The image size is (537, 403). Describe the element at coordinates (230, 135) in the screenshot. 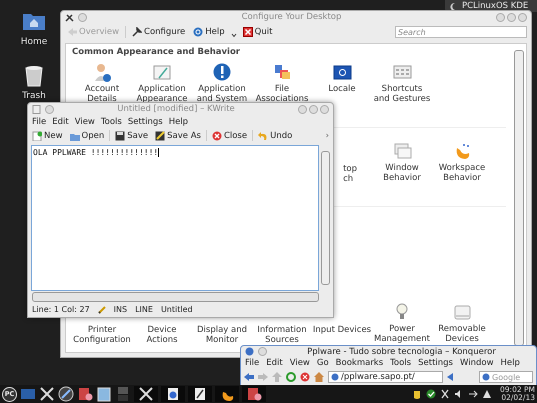

I see `toolbar-button: Close` at that location.